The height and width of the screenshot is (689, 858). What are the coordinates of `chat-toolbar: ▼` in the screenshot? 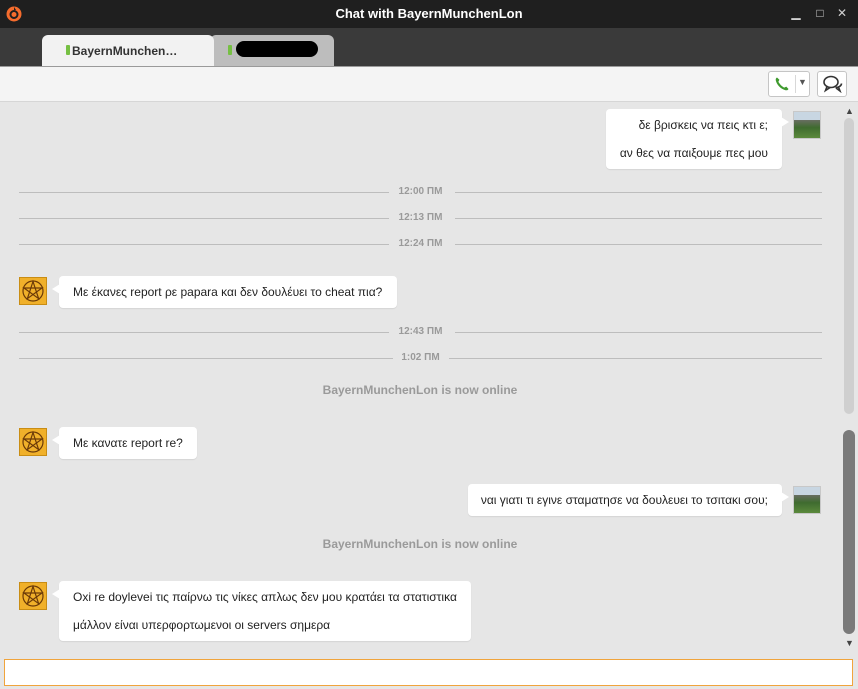 It's located at (429, 84).